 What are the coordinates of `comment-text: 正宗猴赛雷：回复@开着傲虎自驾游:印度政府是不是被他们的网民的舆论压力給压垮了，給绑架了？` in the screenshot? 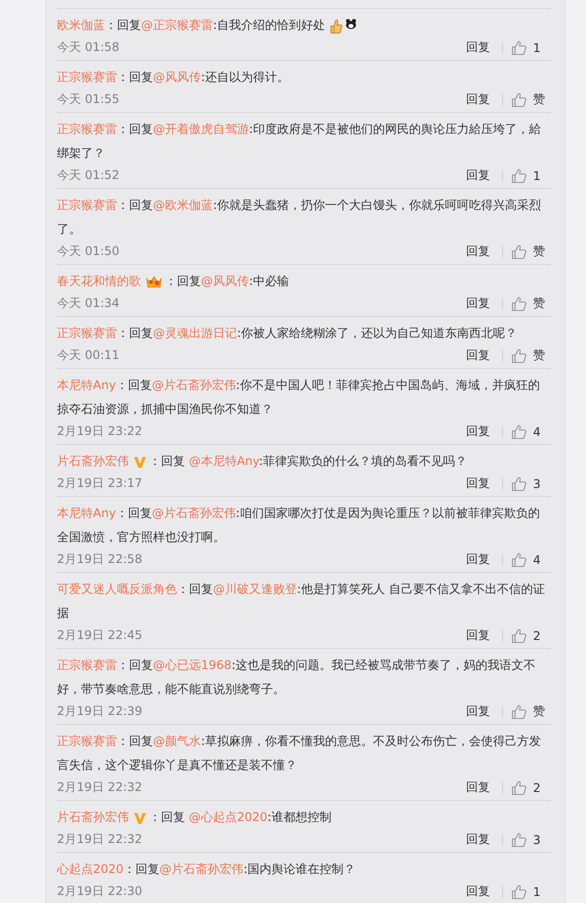 It's located at (299, 141).